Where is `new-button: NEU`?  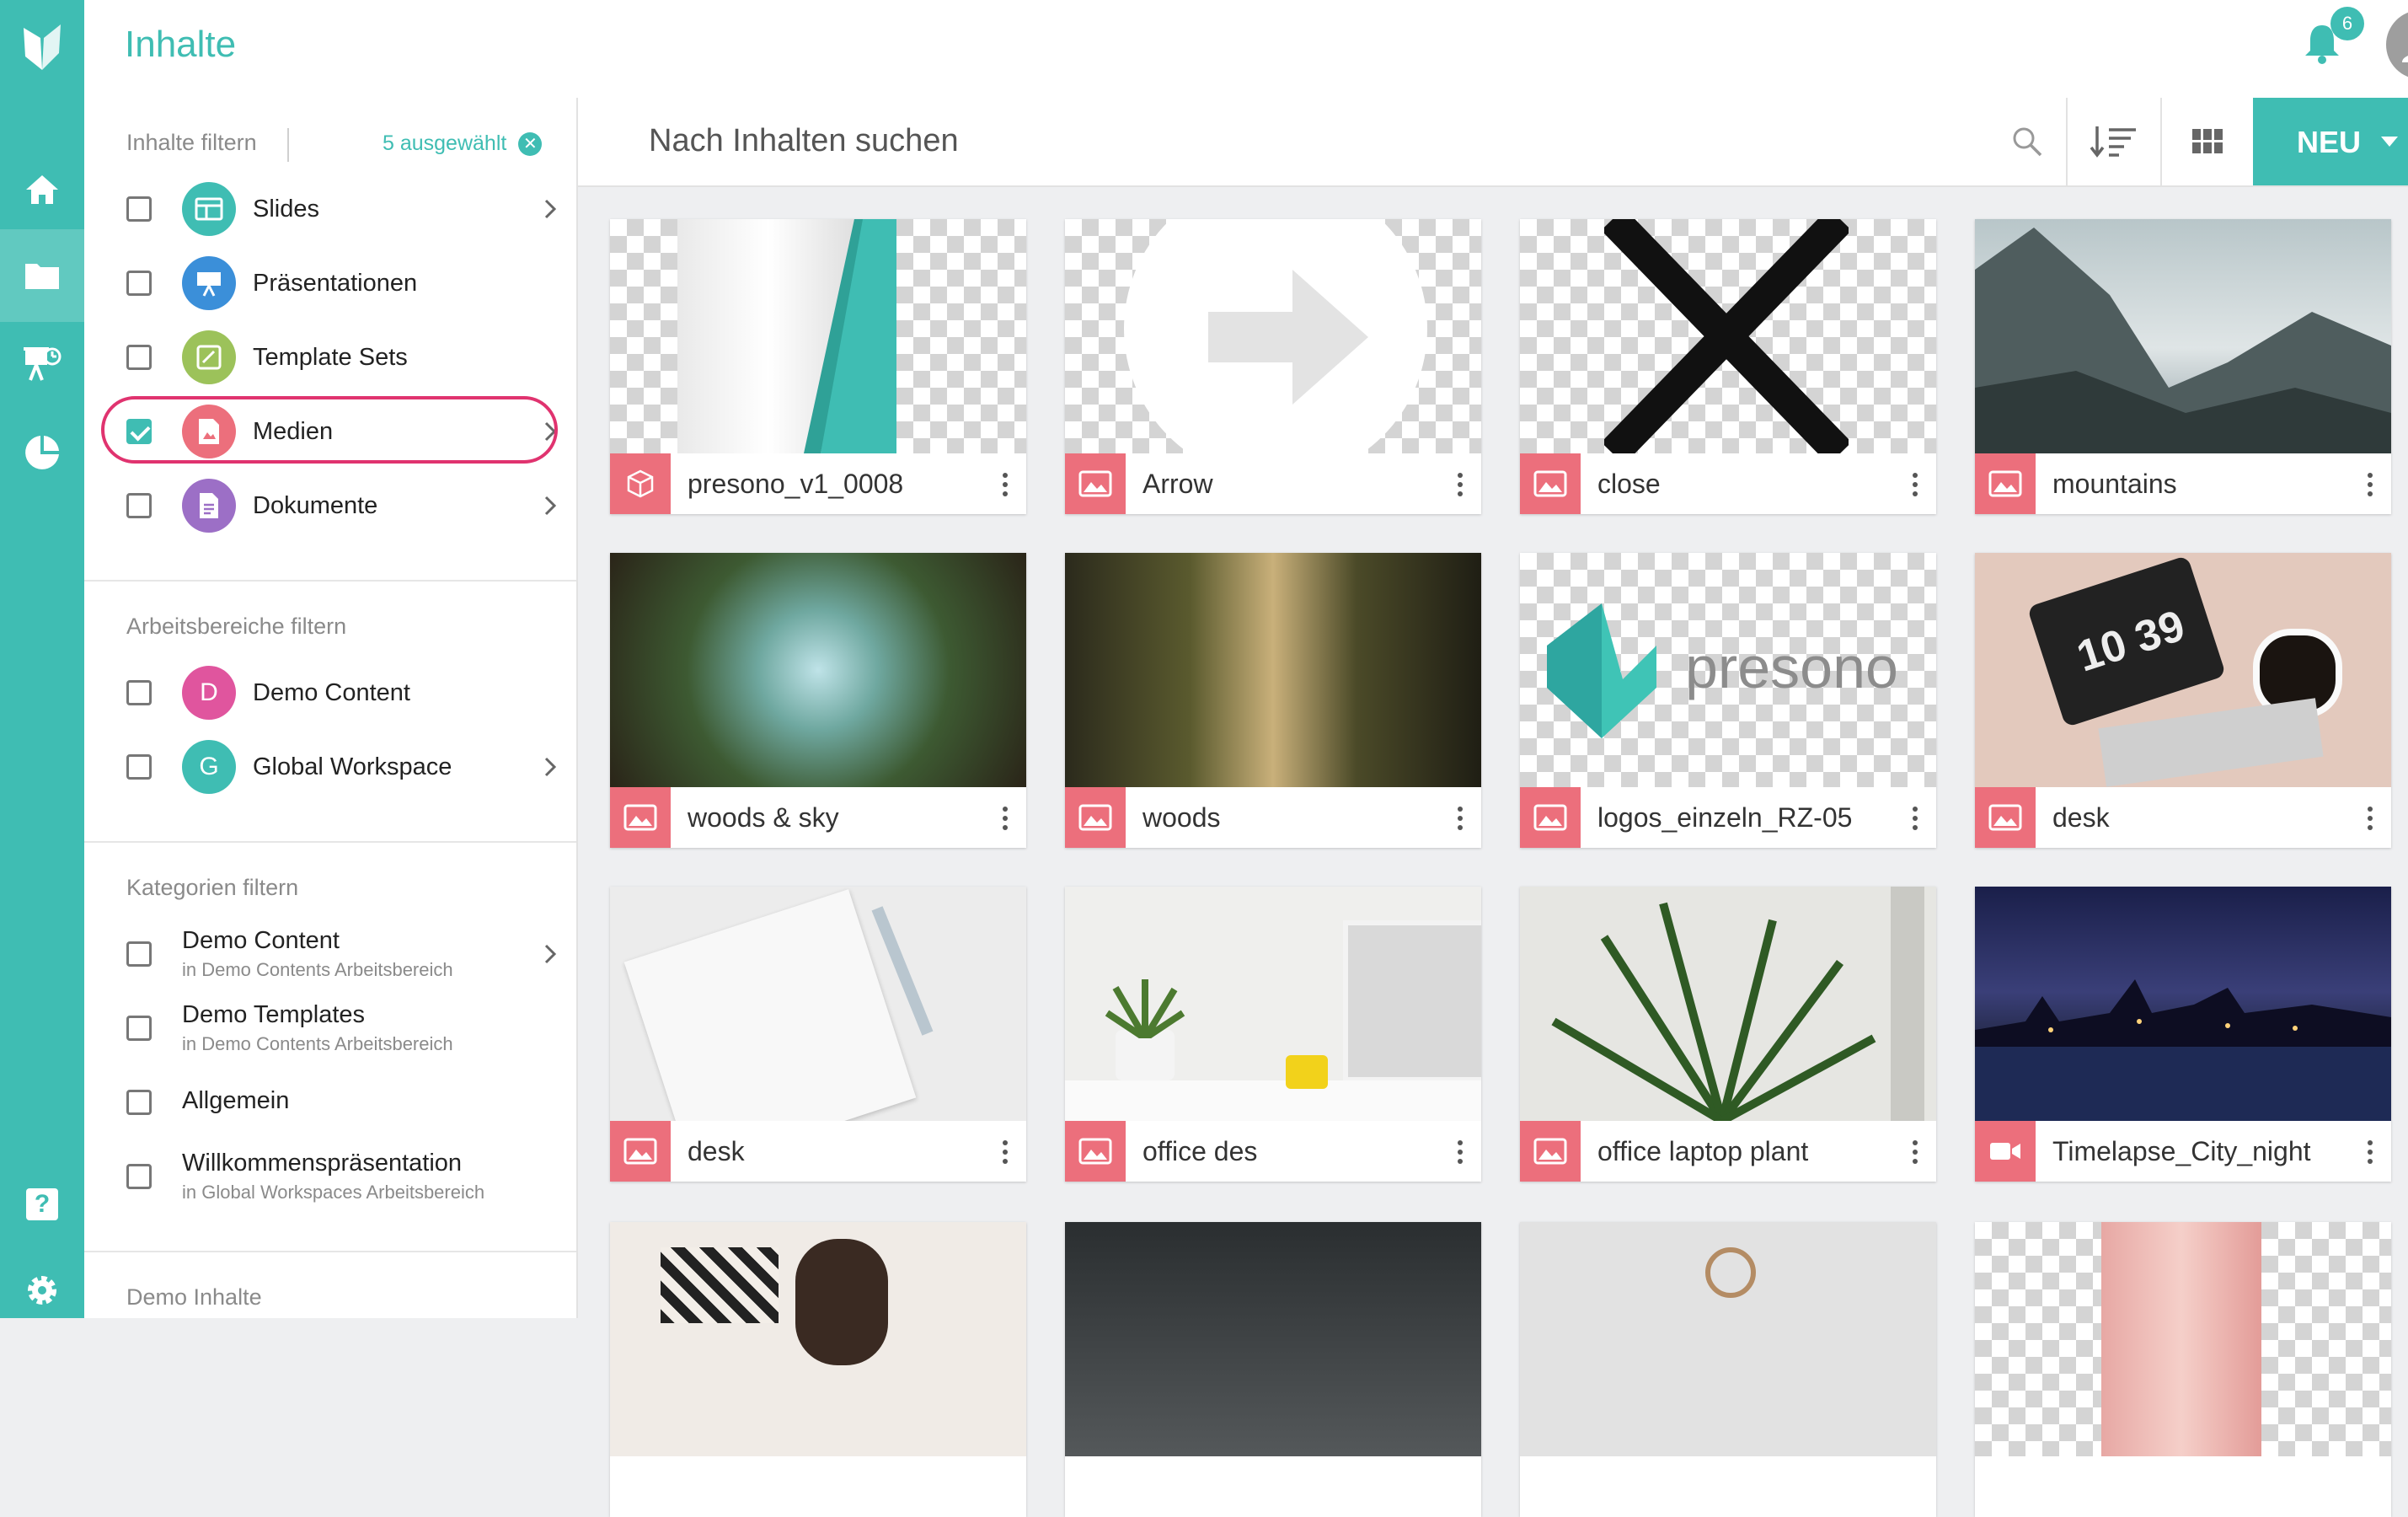 new-button: NEU is located at coordinates (2330, 141).